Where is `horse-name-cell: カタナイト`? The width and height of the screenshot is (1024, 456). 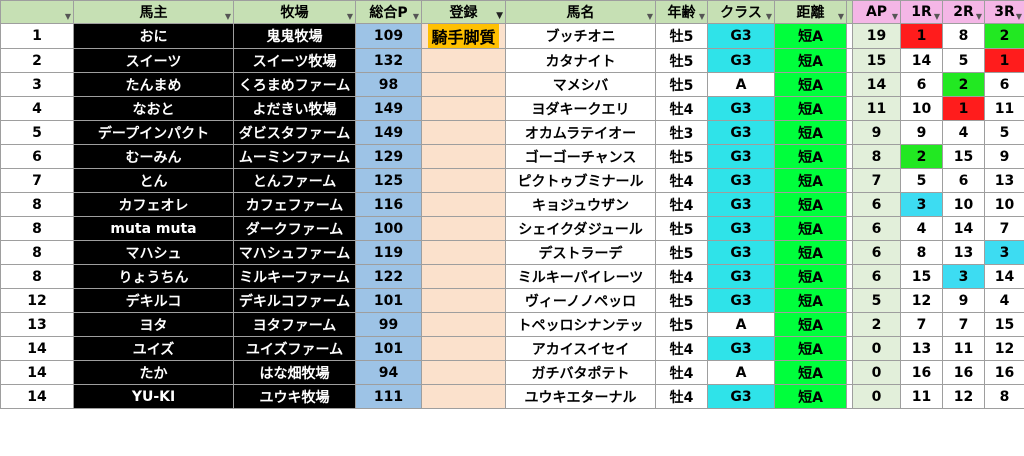
horse-name-cell: カタナイト is located at coordinates (580, 60).